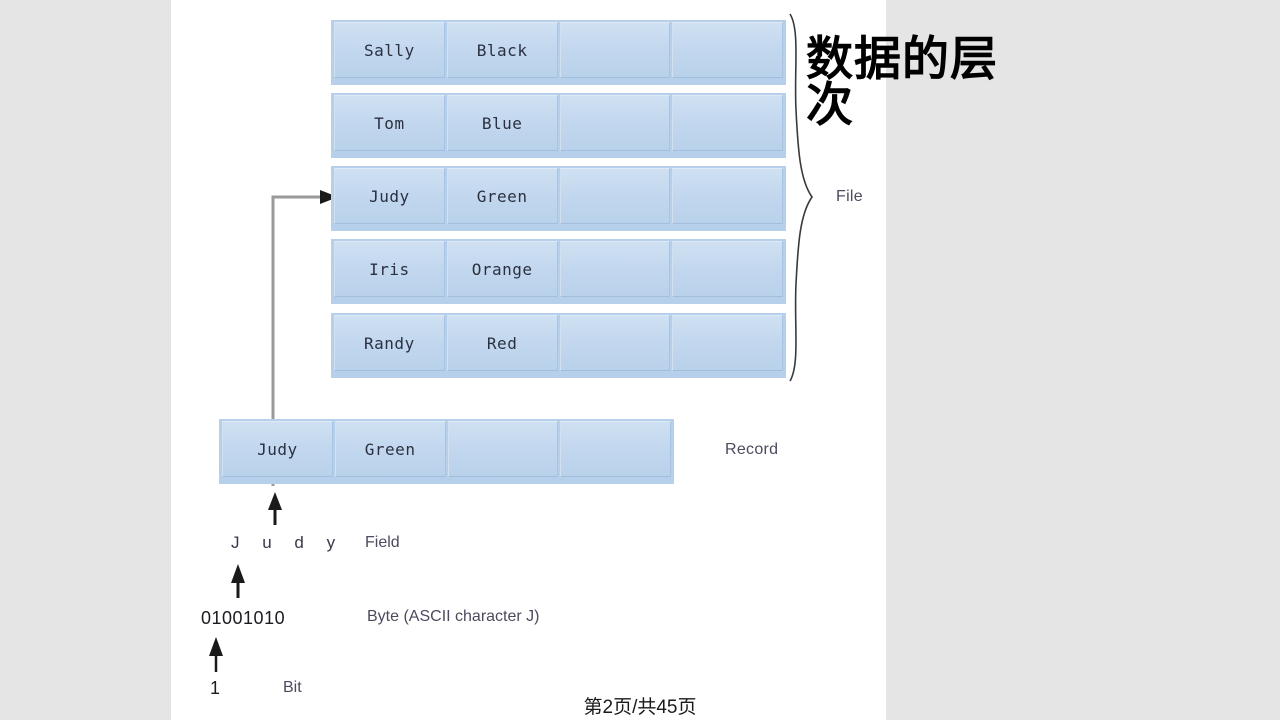 This screenshot has height=720, width=1280. Describe the element at coordinates (389, 343) in the screenshot. I see `table-cell: Randy` at that location.